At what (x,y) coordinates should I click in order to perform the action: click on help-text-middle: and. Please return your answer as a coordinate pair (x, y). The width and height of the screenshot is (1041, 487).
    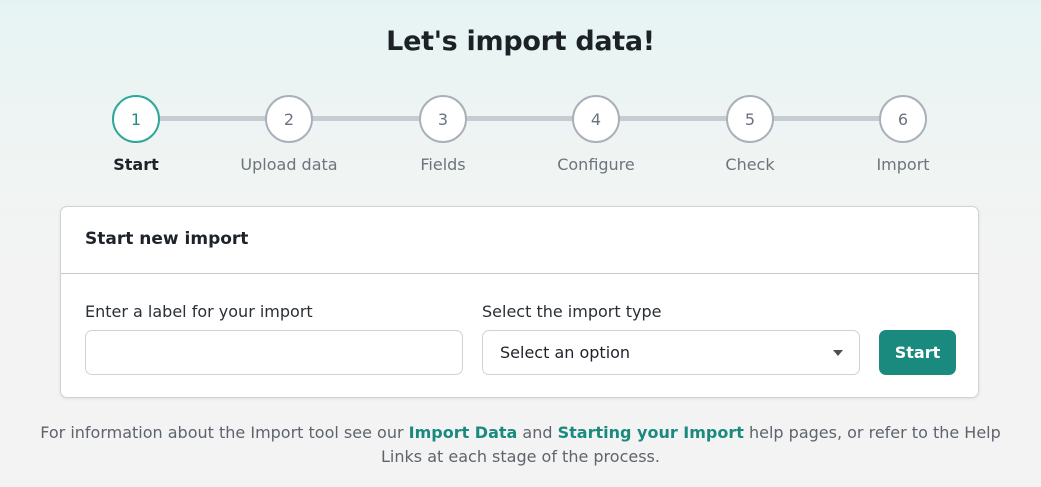
    Looking at the image, I should click on (537, 432).